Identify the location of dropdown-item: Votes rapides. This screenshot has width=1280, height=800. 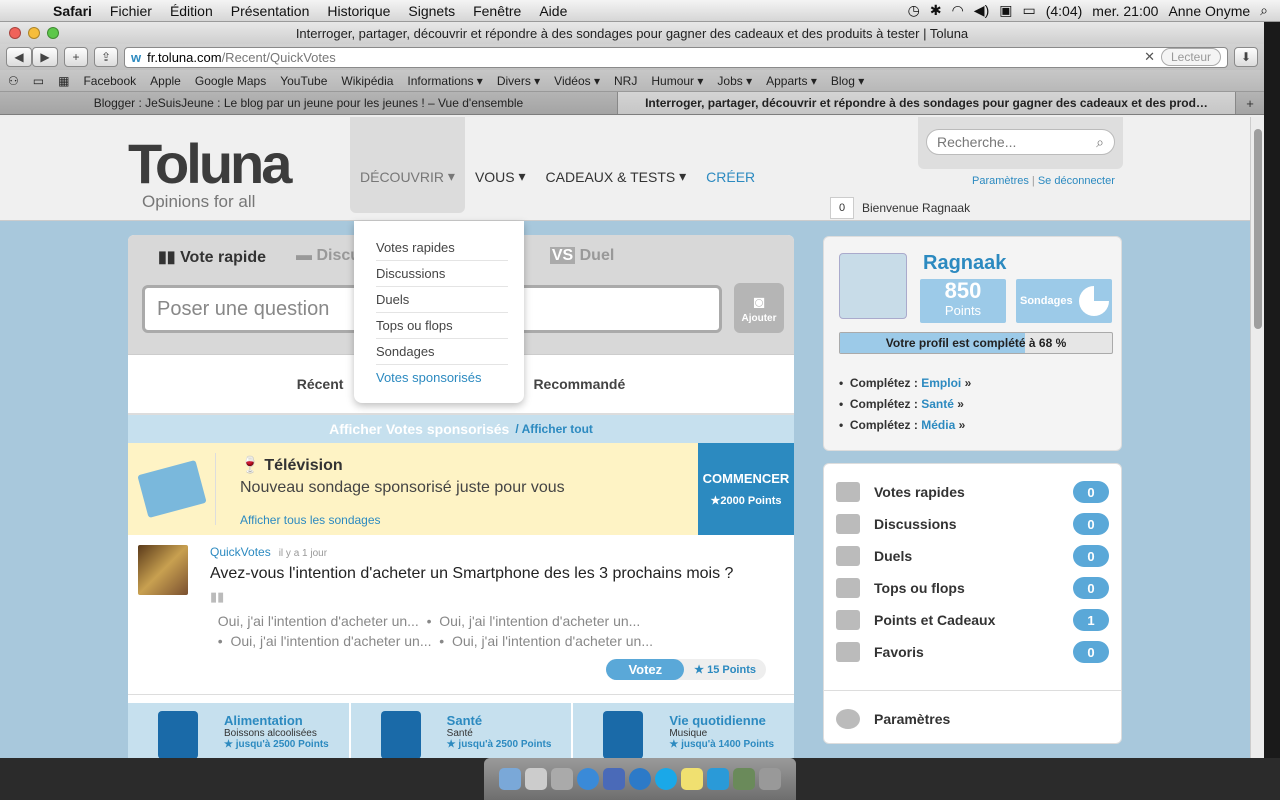
(442, 248).